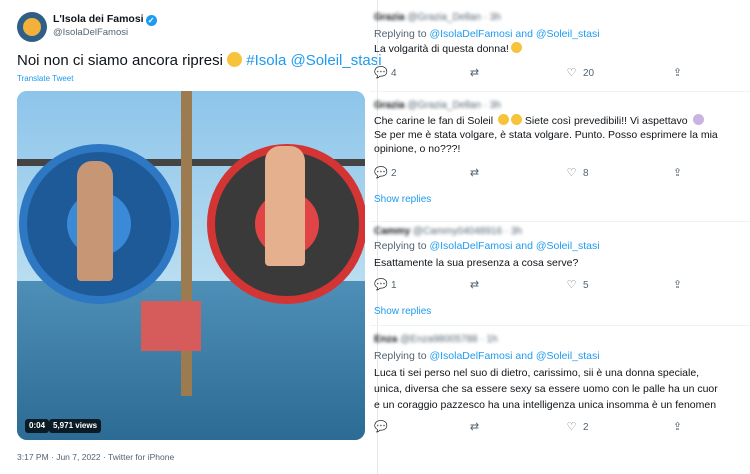 The width and height of the screenshot is (750, 474). Describe the element at coordinates (151, 20) in the screenshot. I see `verified-badge-icon: ✓` at that location.